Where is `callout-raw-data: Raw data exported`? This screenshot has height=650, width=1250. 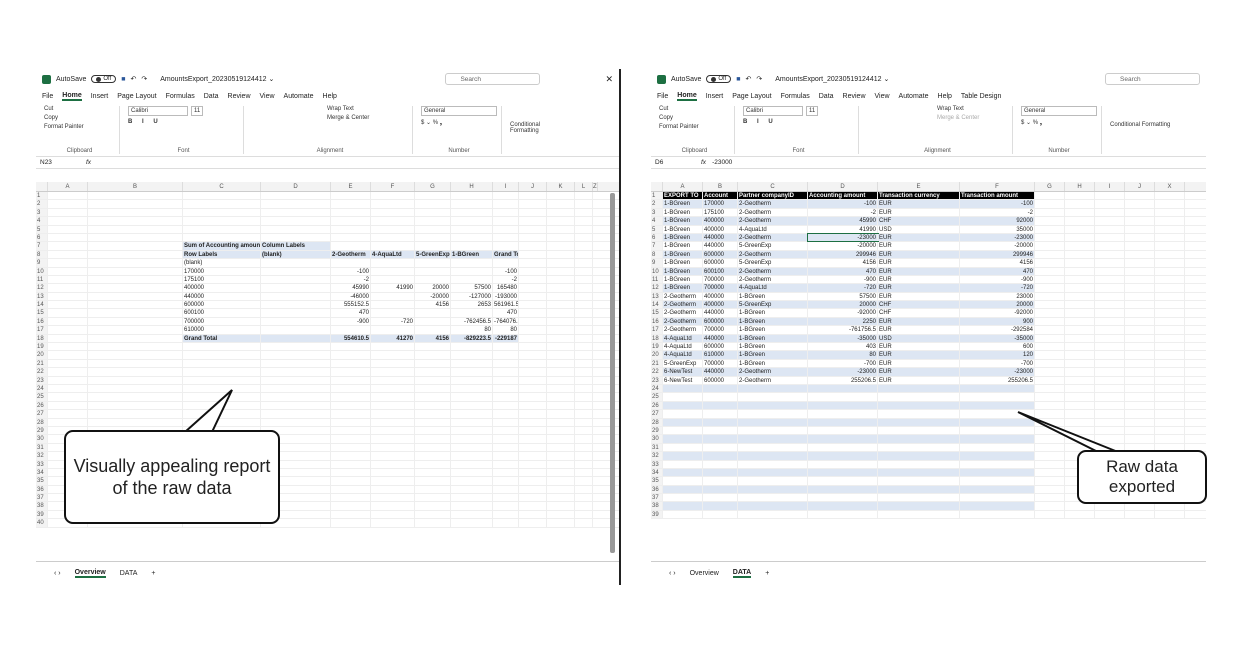 callout-raw-data: Raw data exported is located at coordinates (1142, 477).